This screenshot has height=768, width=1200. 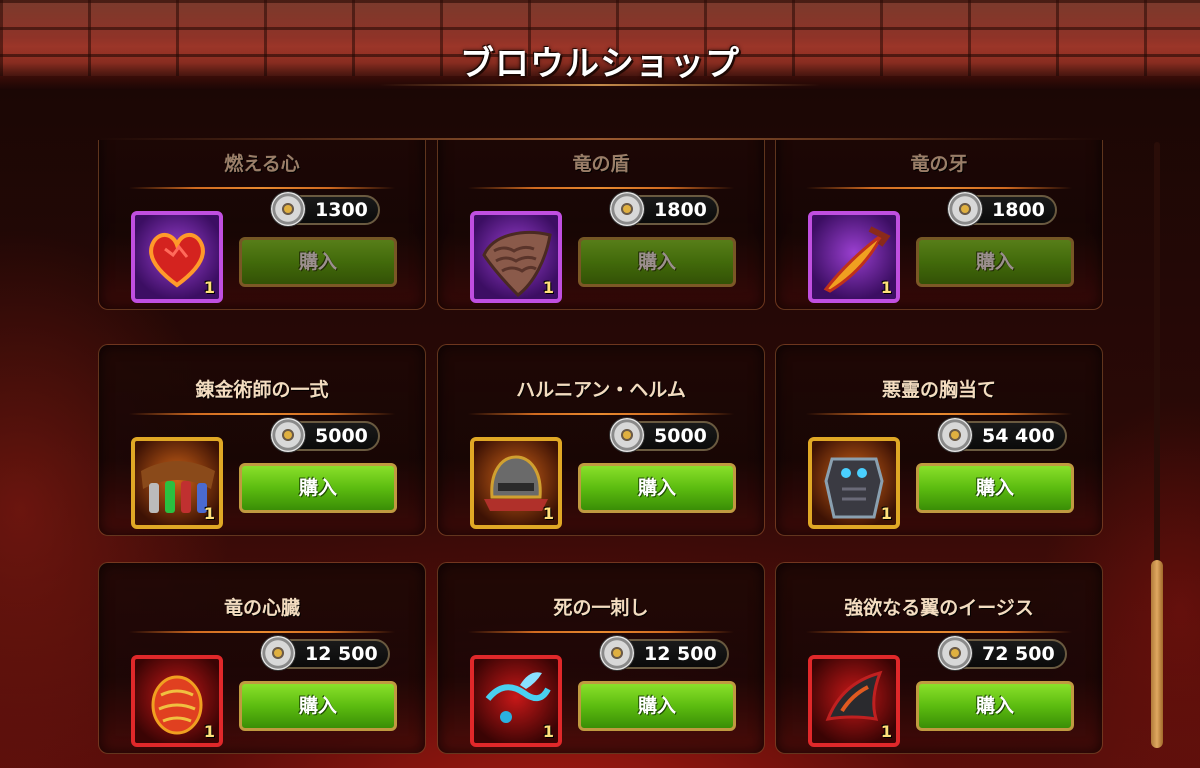 What do you see at coordinates (1018, 436) in the screenshot?
I see `price-value: 54 400` at bounding box center [1018, 436].